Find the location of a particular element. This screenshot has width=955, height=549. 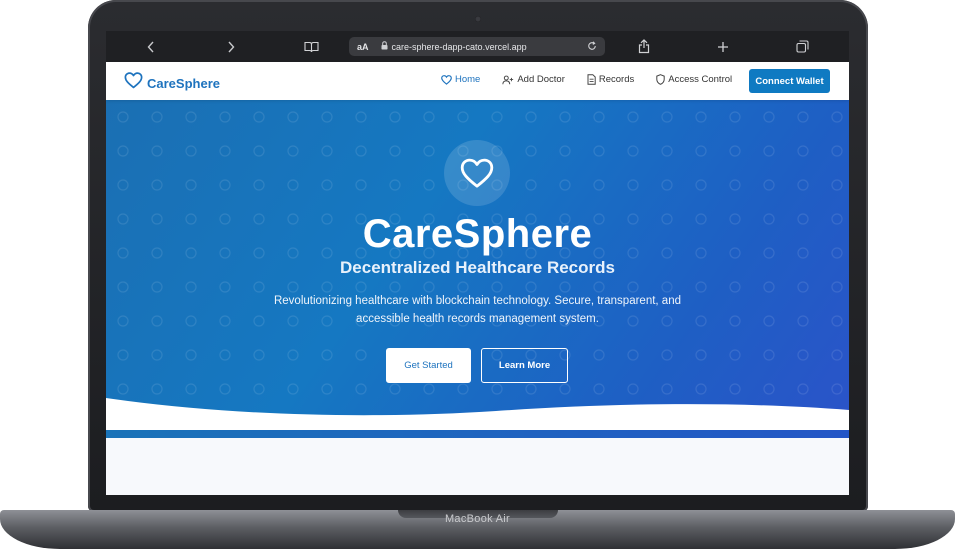

nav-links: Home Add Doctor Records Access Control is located at coordinates (597, 79).